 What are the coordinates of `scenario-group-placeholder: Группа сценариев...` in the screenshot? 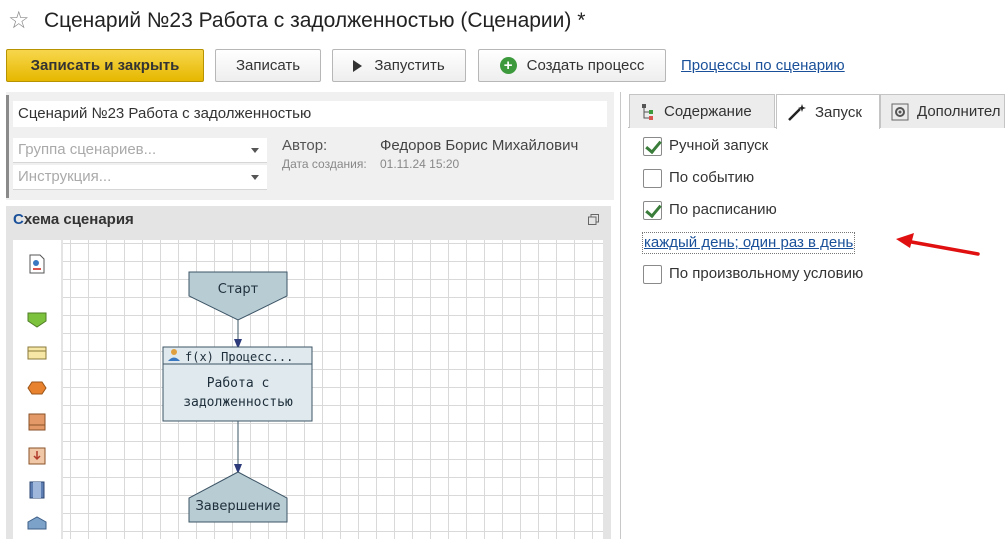 It's located at (87, 149).